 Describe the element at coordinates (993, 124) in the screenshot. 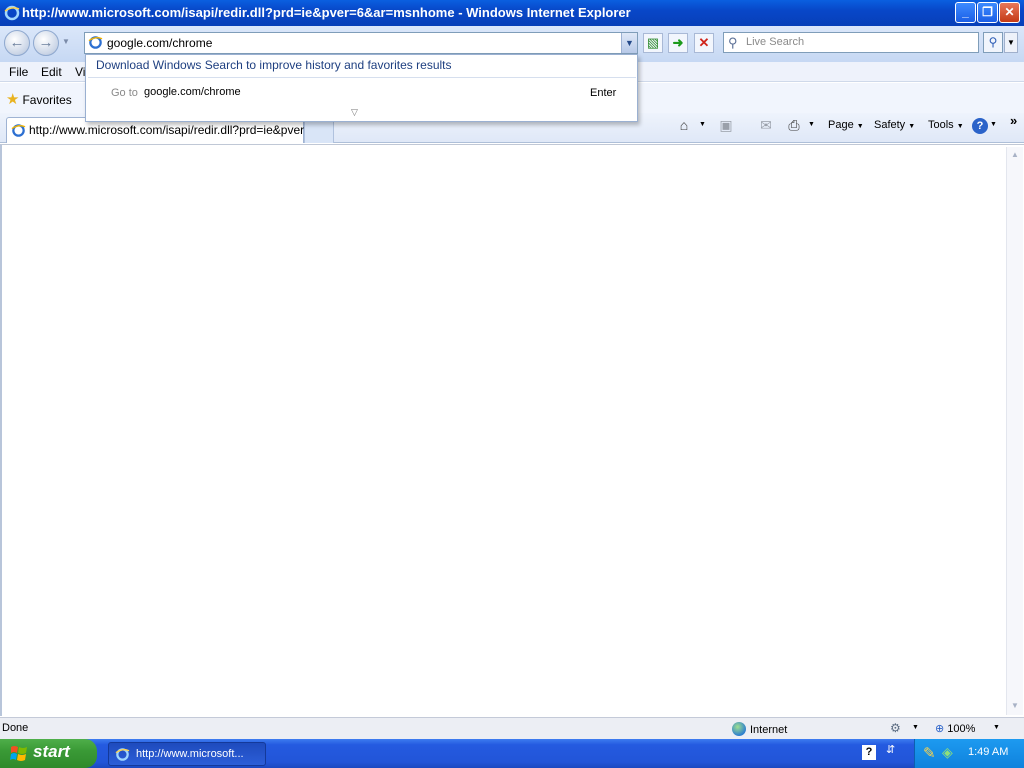

I see `help-dropdown-icon: ▼` at that location.